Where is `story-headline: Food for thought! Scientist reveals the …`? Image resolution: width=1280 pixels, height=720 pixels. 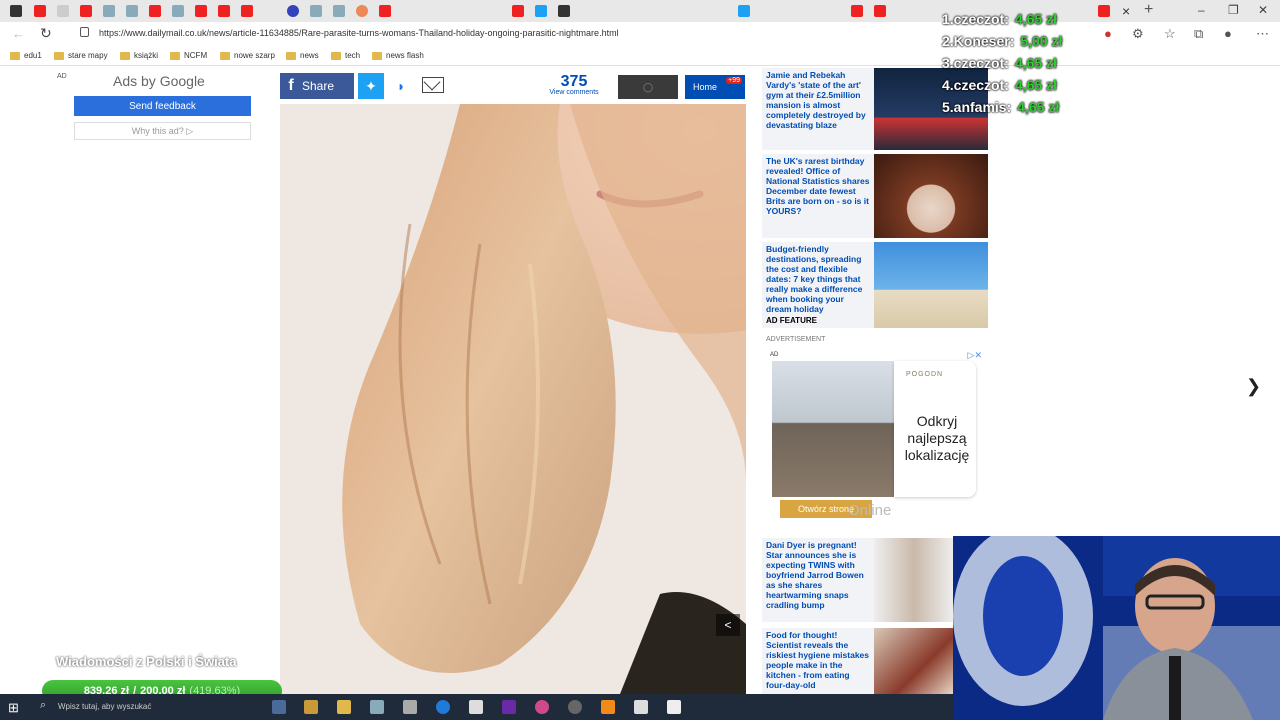 story-headline: Food for thought! Scientist reveals the … is located at coordinates (818, 660).